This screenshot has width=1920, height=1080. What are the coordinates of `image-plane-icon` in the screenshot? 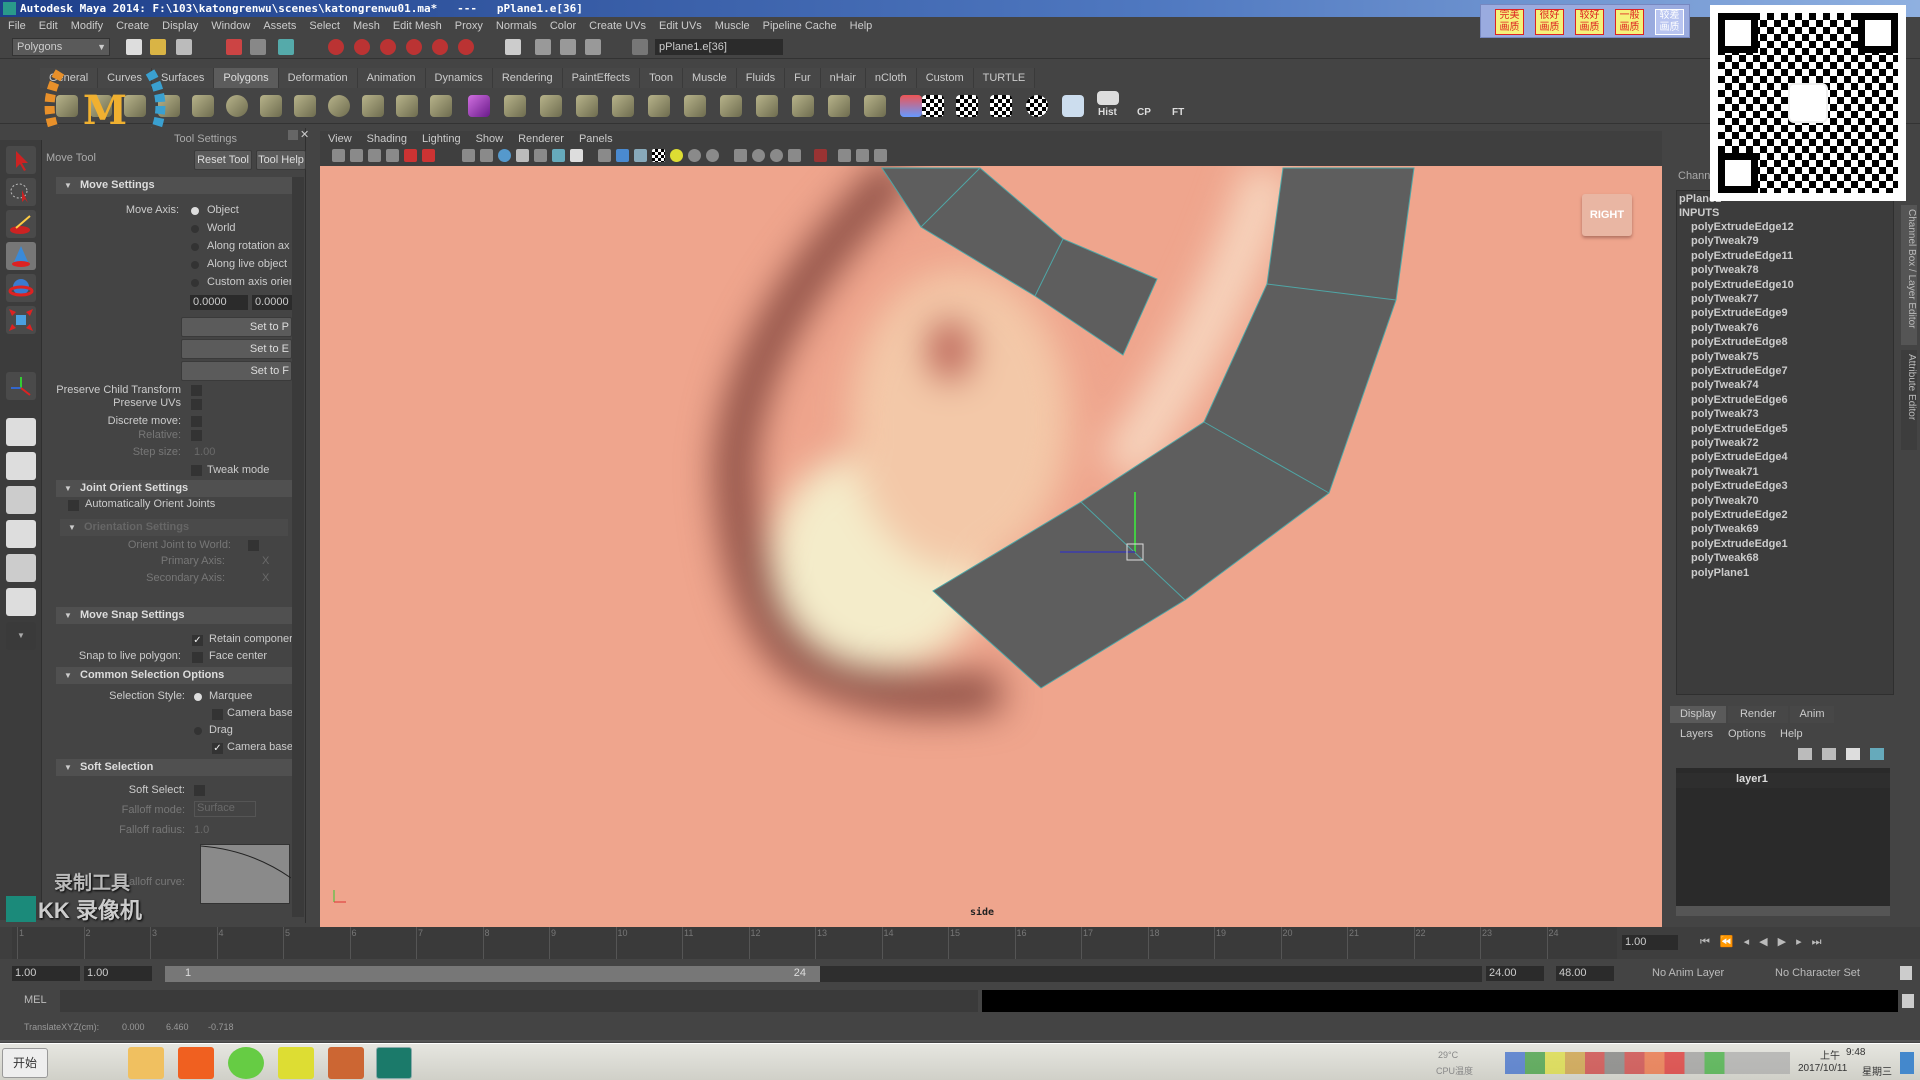 It's located at (392, 155).